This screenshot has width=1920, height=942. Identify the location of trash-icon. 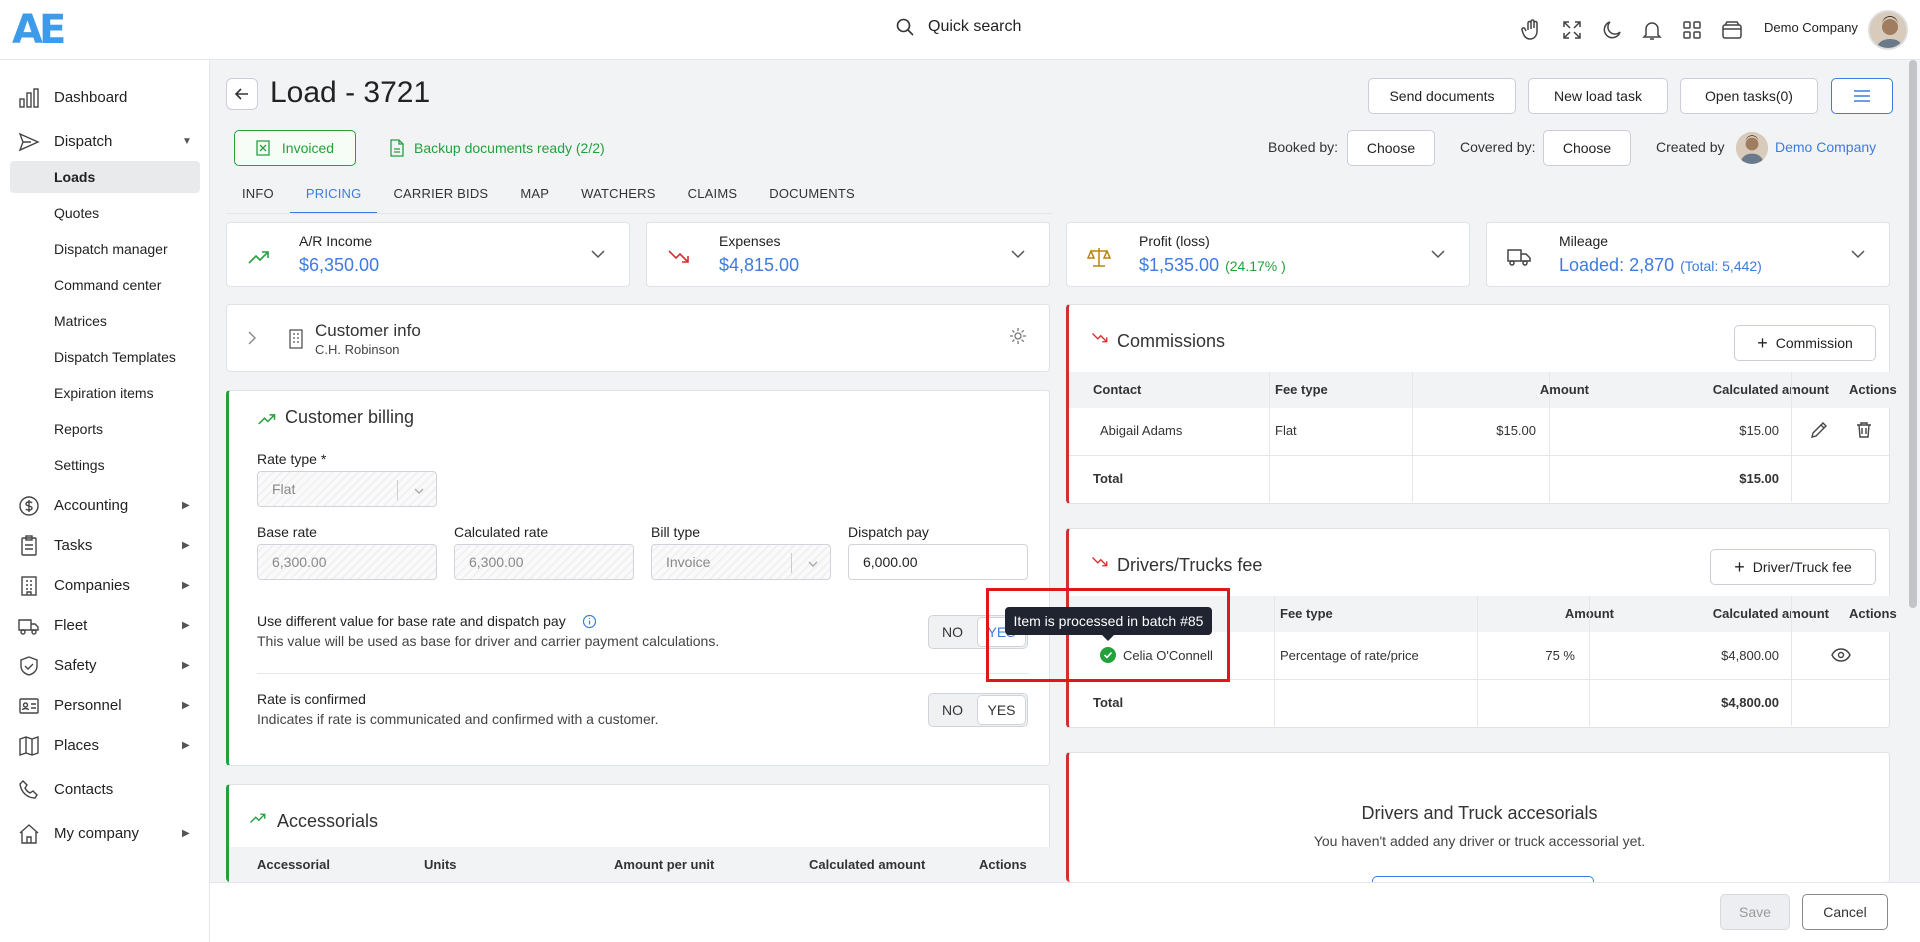
(1864, 430).